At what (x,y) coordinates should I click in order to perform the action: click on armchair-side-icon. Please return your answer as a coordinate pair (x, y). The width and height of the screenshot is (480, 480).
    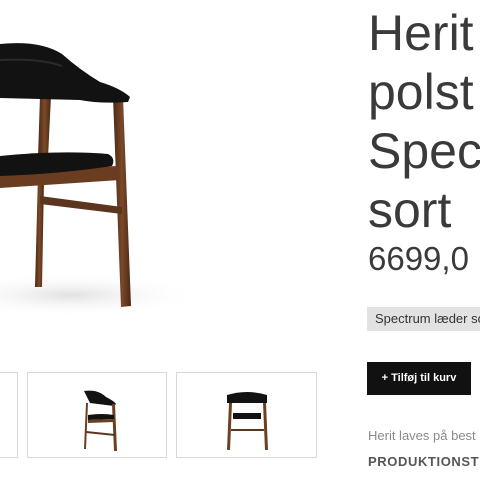
    Looking at the image, I should click on (100, 420).